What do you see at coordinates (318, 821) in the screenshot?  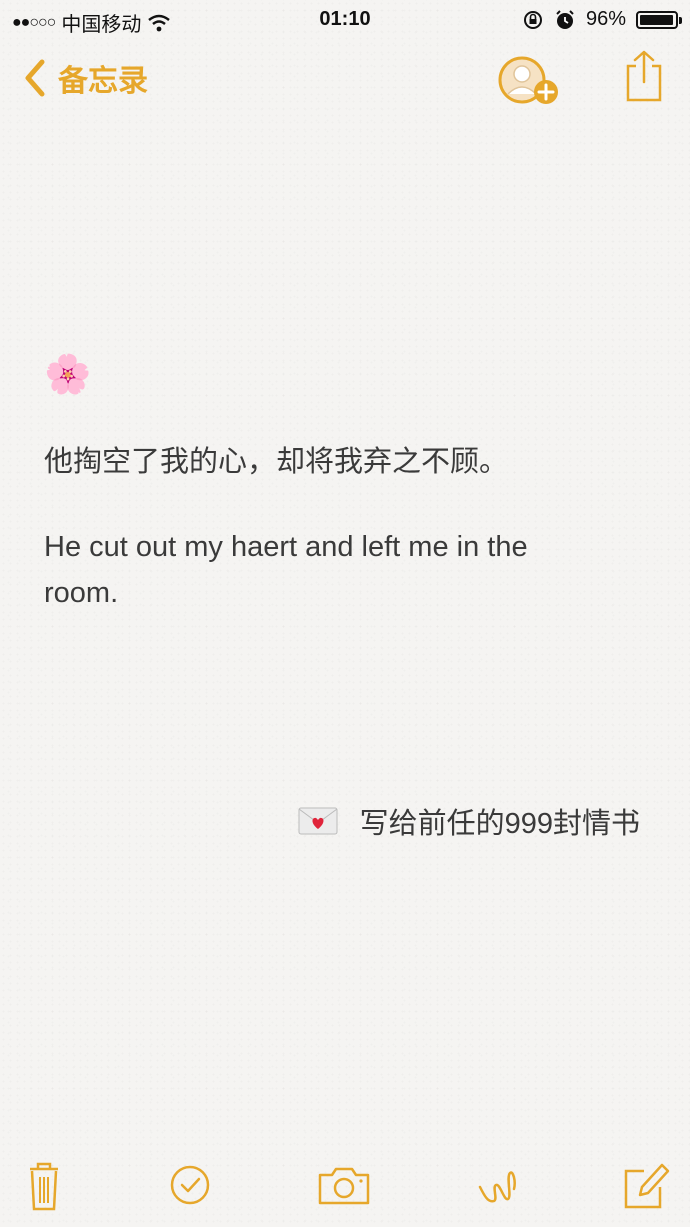 I see `love-letter-icon` at bounding box center [318, 821].